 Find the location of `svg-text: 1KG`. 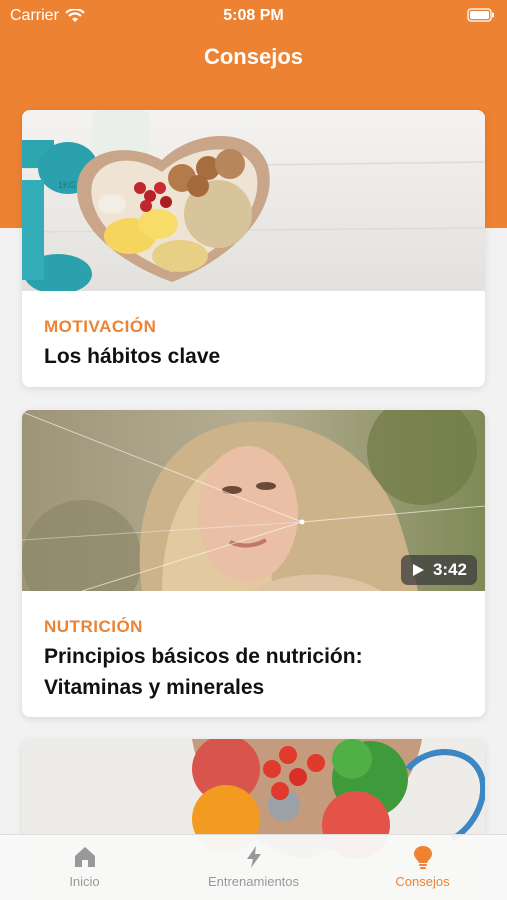

svg-text: 1KG is located at coordinates (67, 185).